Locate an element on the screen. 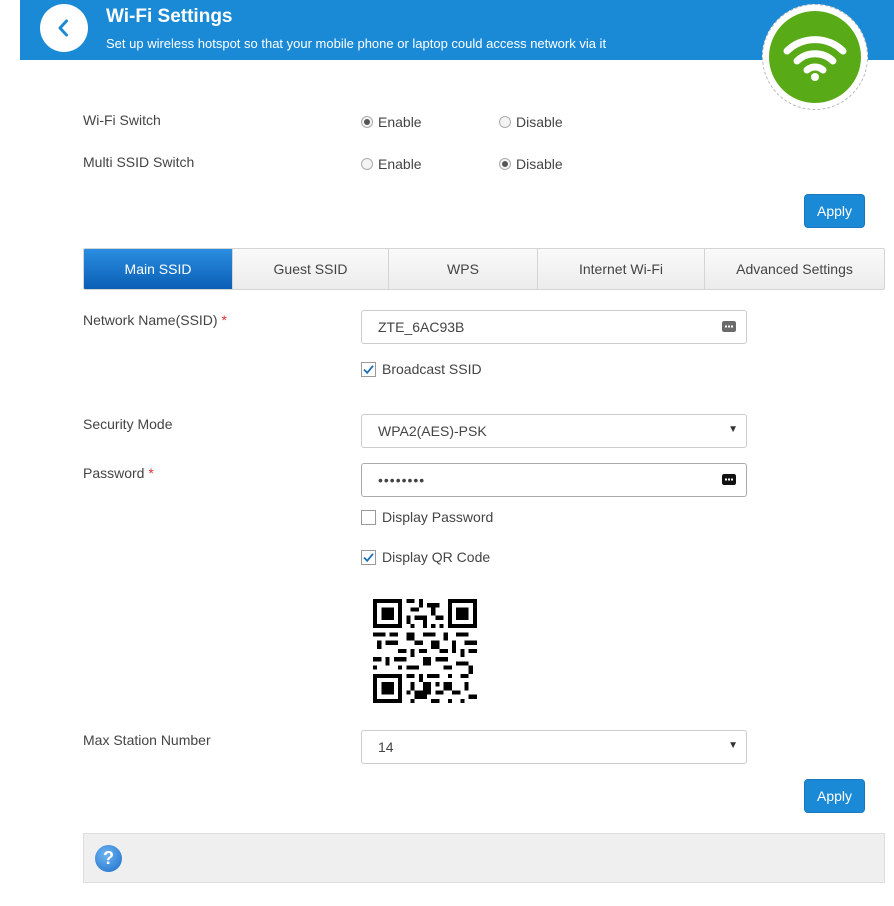 Image resolution: width=894 pixels, height=906 pixels. qr-code is located at coordinates (425, 651).